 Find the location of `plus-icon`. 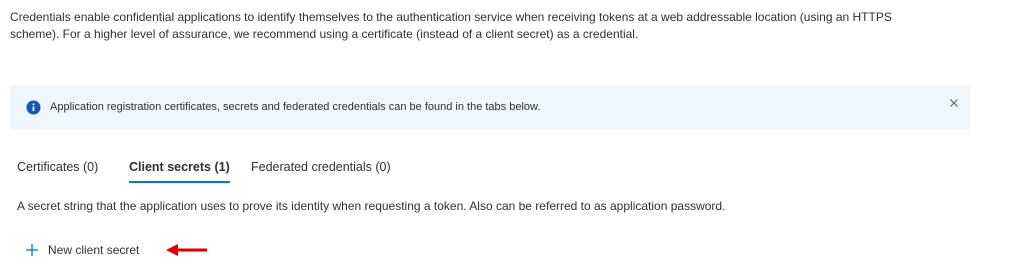

plus-icon is located at coordinates (32, 250).